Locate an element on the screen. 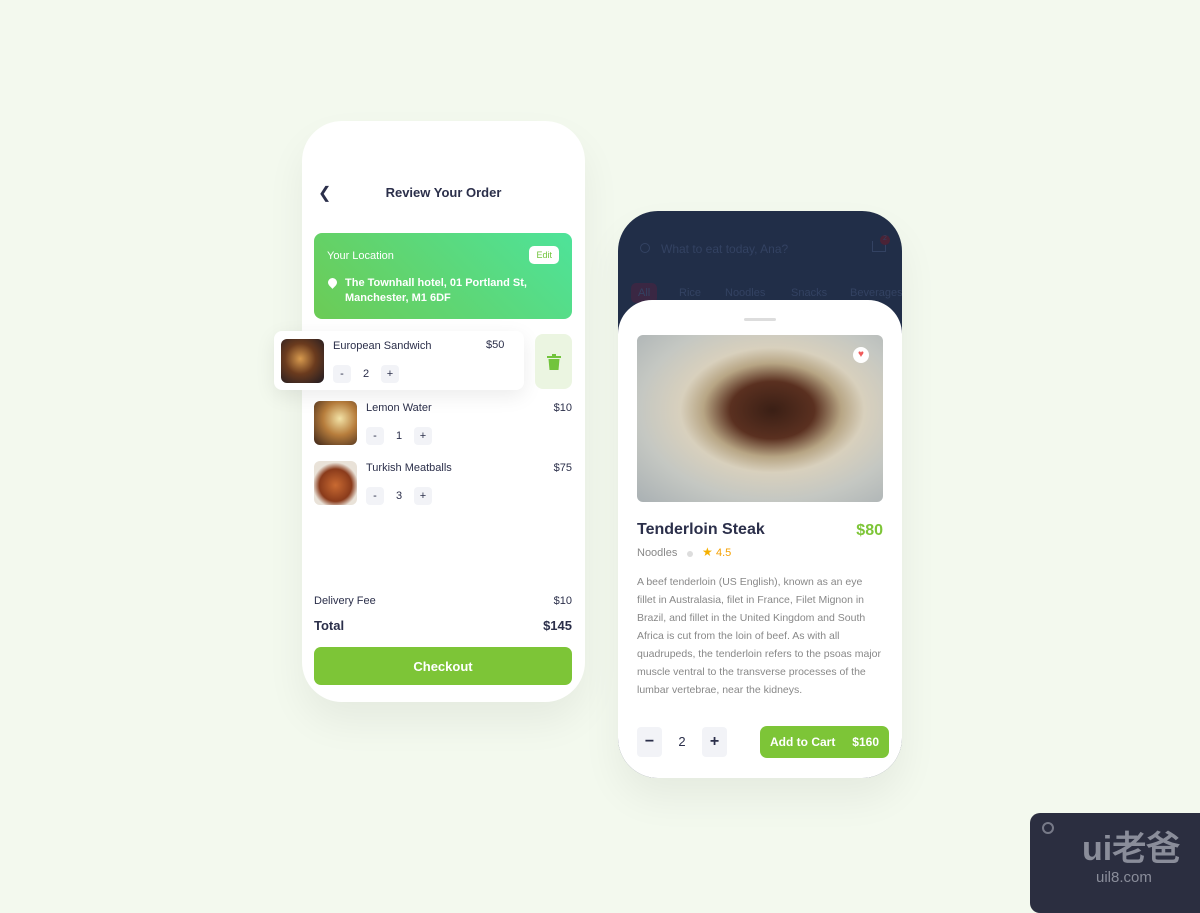 The height and width of the screenshot is (913, 1200). category-tab-snacks: Snacks is located at coordinates (809, 293).